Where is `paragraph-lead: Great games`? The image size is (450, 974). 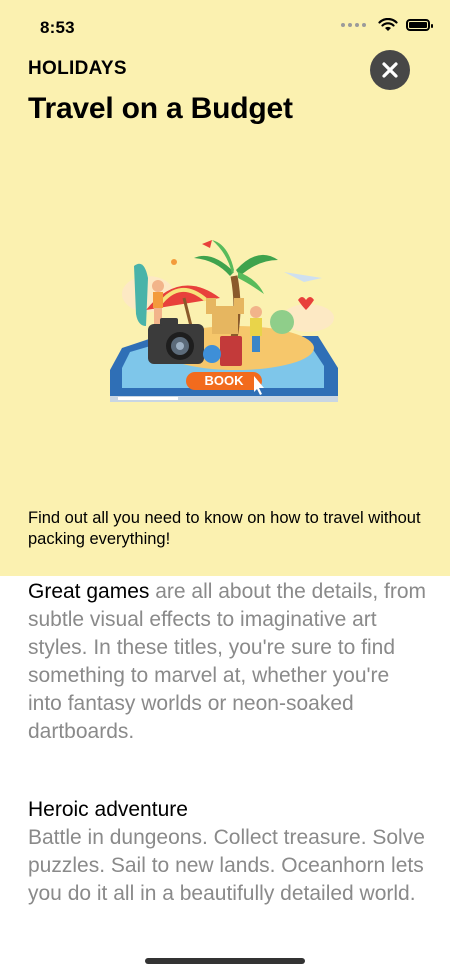 paragraph-lead: Great games is located at coordinates (89, 591).